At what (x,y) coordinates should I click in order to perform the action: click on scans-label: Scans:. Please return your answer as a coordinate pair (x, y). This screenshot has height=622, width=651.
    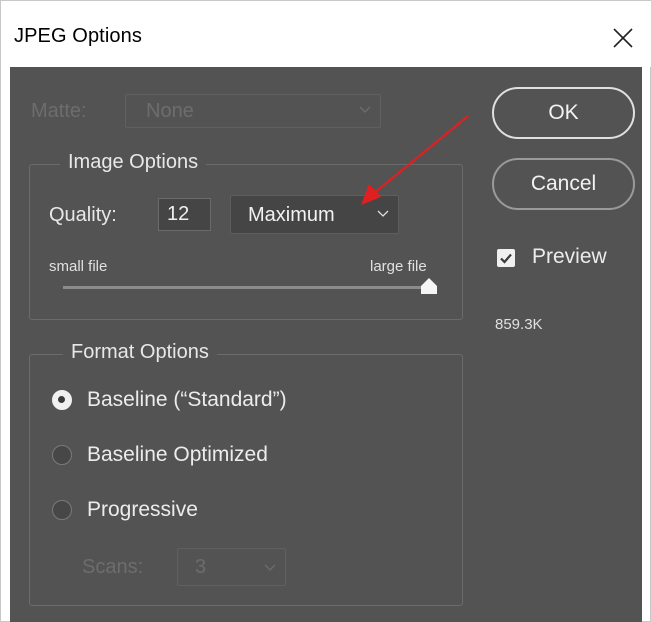
    Looking at the image, I should click on (113, 567).